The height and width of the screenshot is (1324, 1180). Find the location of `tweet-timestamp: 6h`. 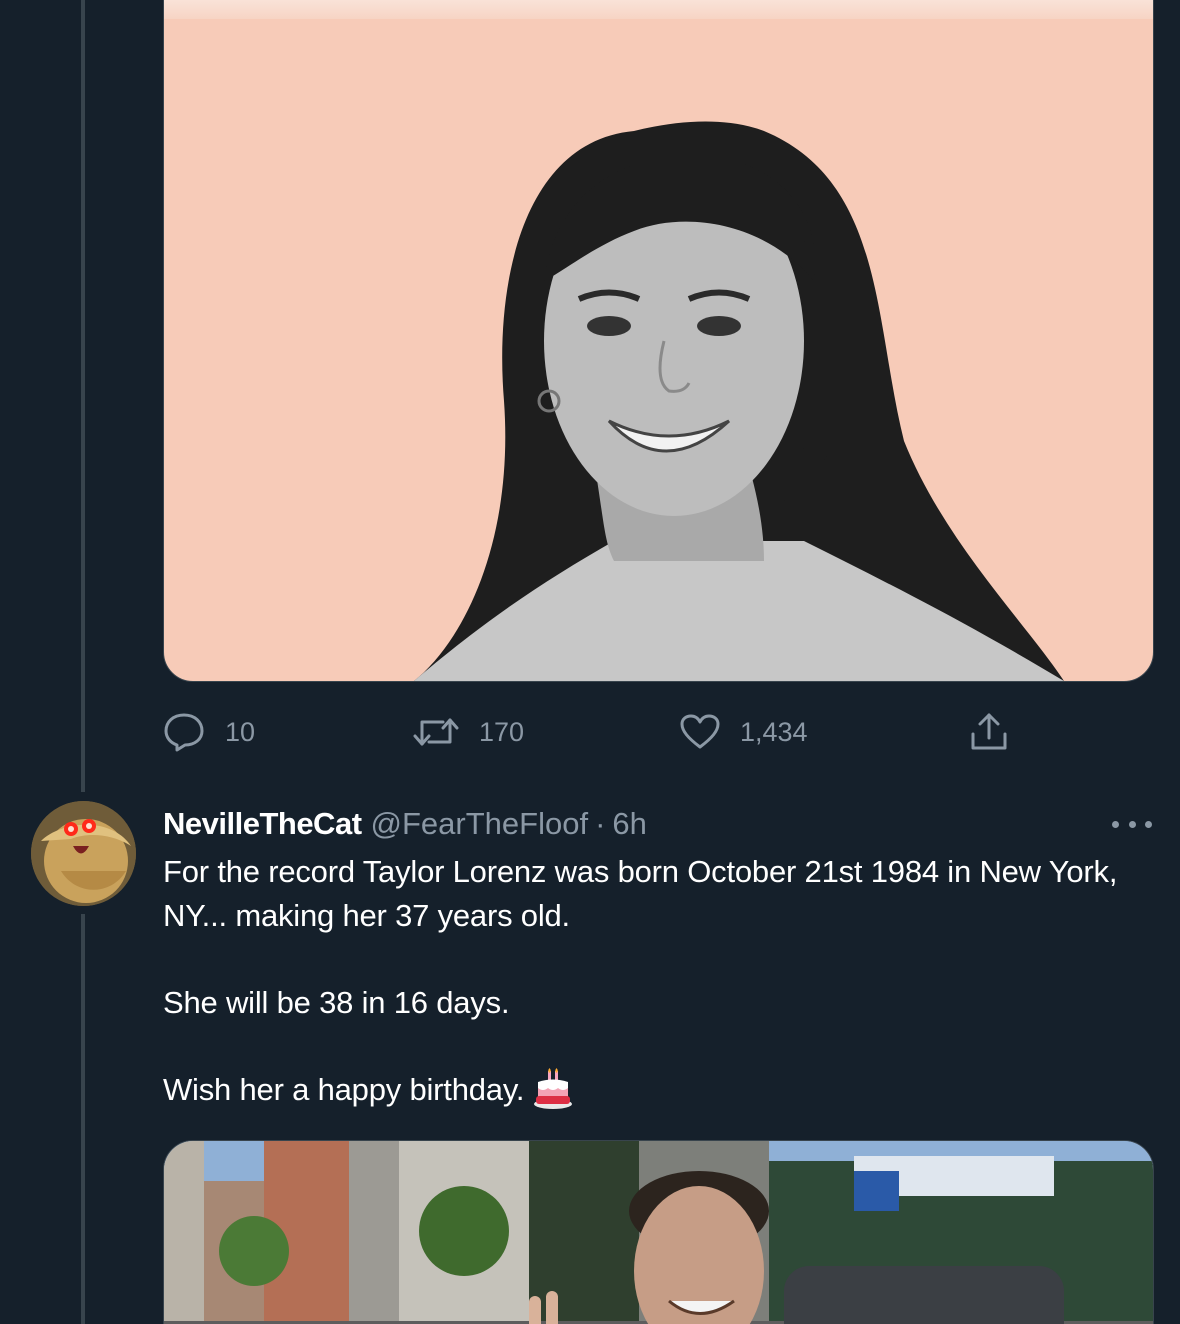

tweet-timestamp: 6h is located at coordinates (629, 824).